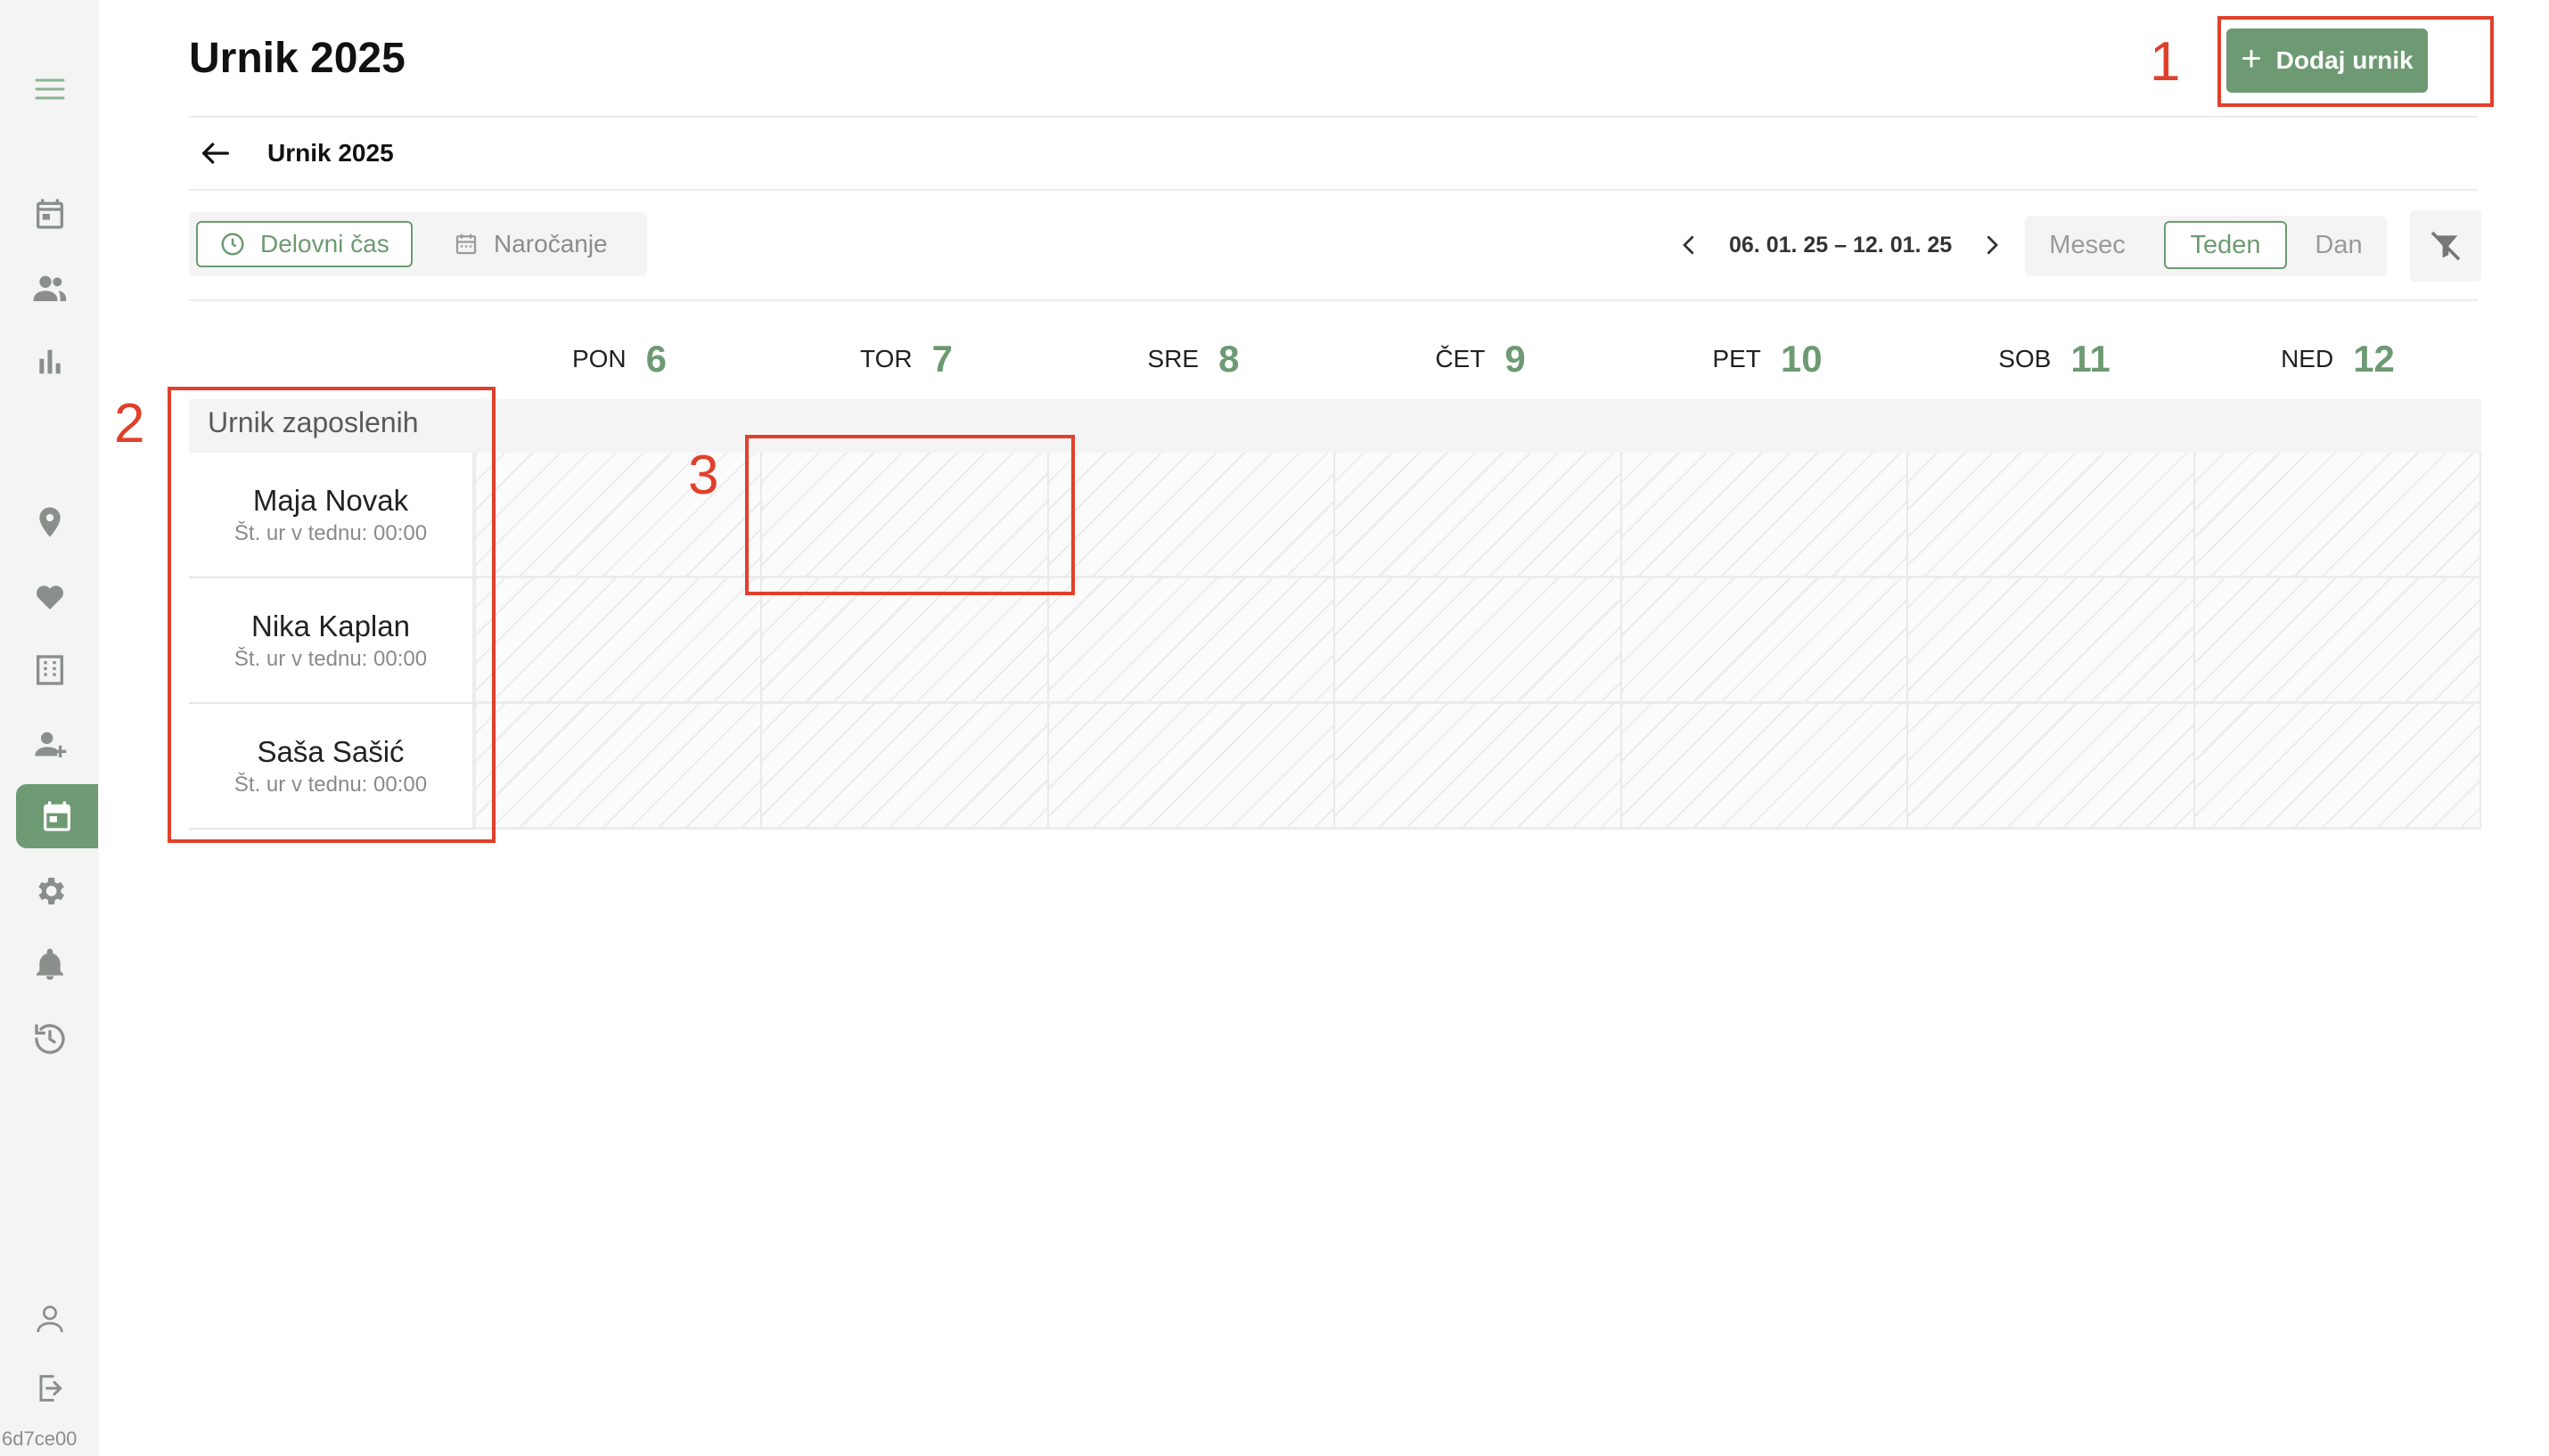 This screenshot has width=2549, height=1456. Describe the element at coordinates (297, 58) in the screenshot. I see `page-title: Urnik 2025` at that location.